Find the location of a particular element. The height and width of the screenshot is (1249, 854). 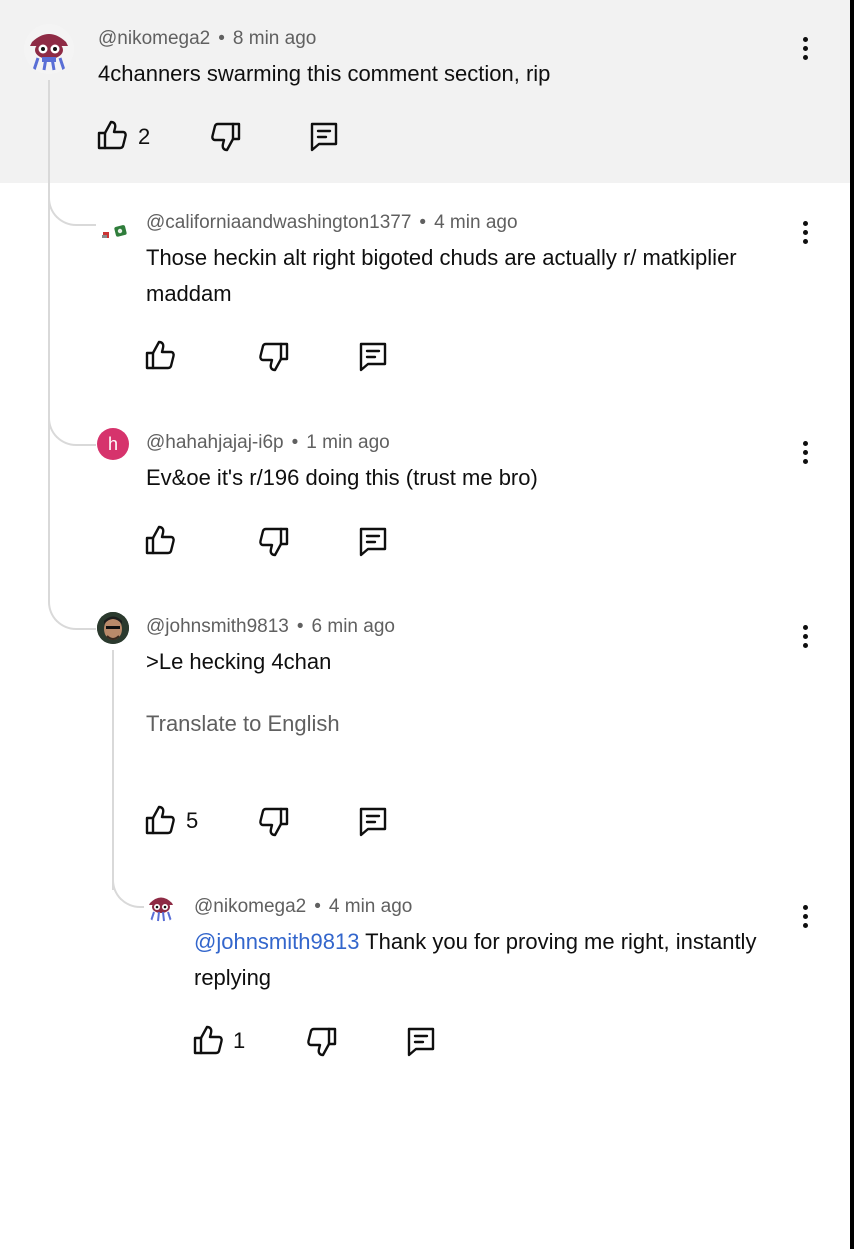

avatar-letter: h is located at coordinates (112, 443).